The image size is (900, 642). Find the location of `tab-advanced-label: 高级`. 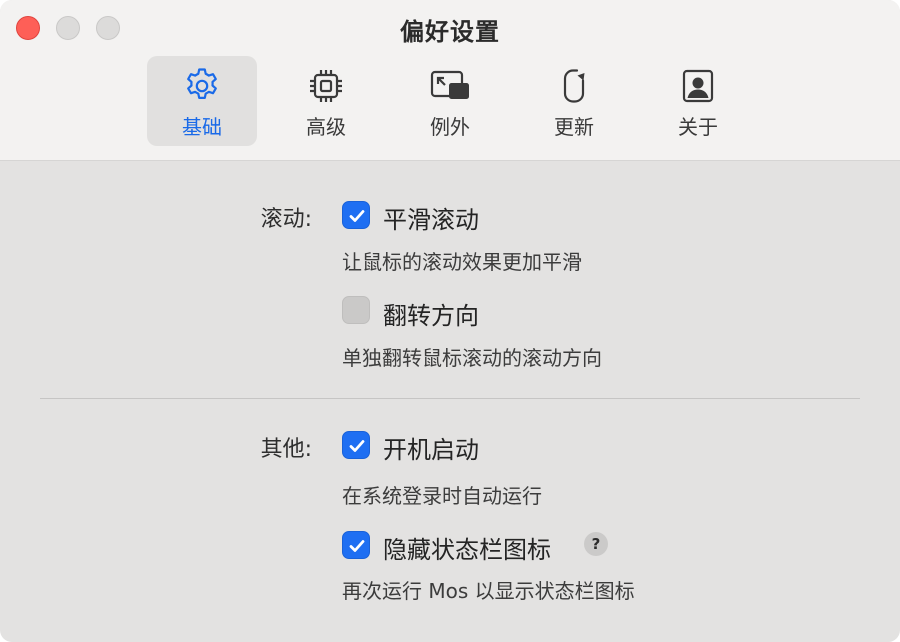

tab-advanced-label: 高级 is located at coordinates (326, 127).